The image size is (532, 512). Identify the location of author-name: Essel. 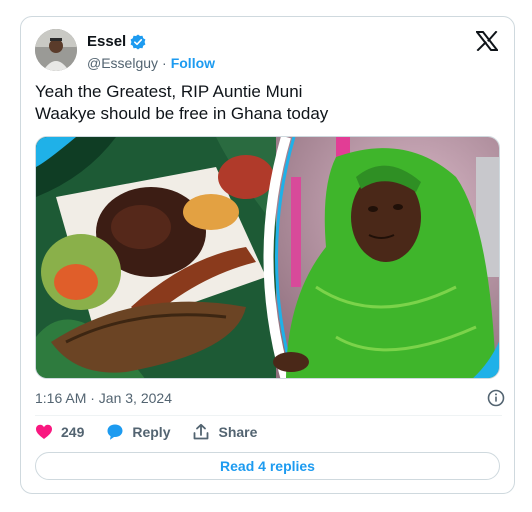
(106, 42).